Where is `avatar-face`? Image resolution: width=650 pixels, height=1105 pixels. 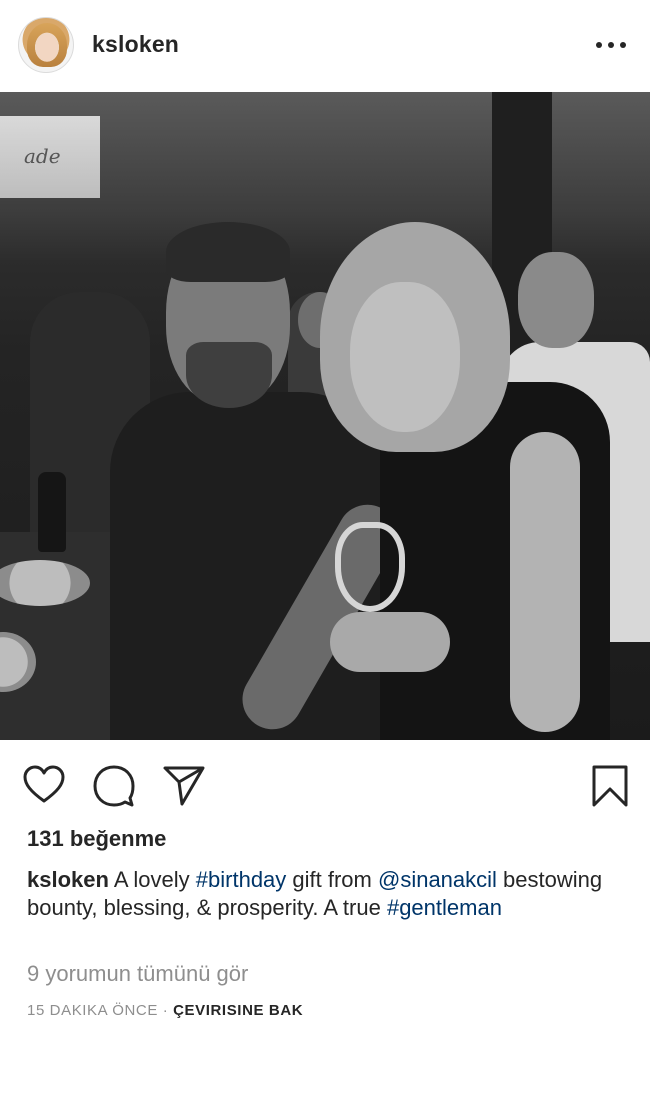
avatar-face is located at coordinates (47, 48).